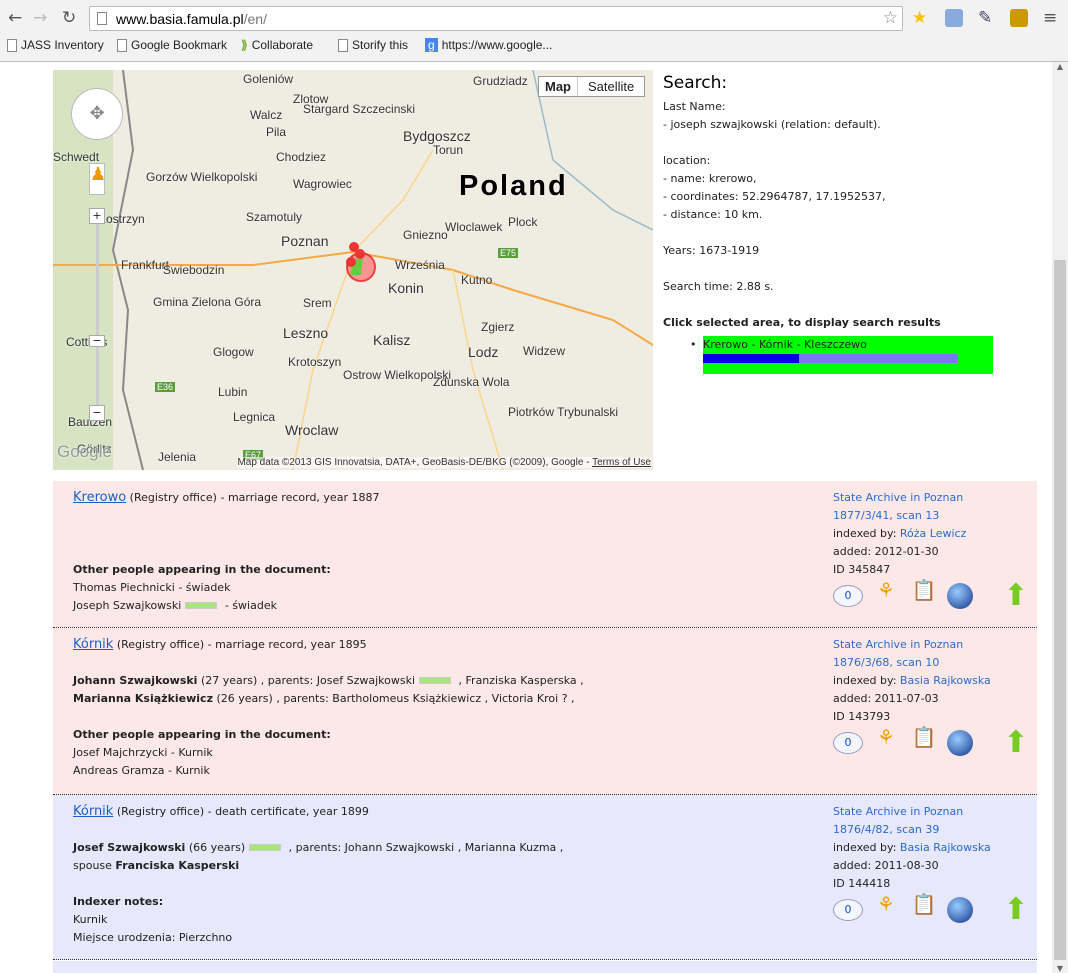 The image size is (1068, 973). I want to click on forward-icon: →, so click(40, 18).